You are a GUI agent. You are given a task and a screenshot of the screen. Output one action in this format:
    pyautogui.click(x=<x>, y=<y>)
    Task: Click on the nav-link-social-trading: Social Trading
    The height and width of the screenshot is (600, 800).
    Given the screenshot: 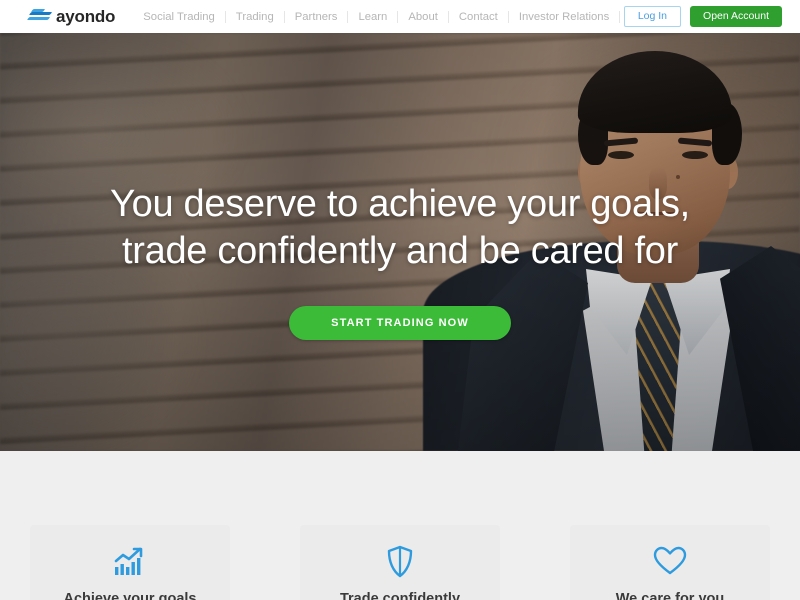 What is the action you would take?
    pyautogui.click(x=179, y=16)
    